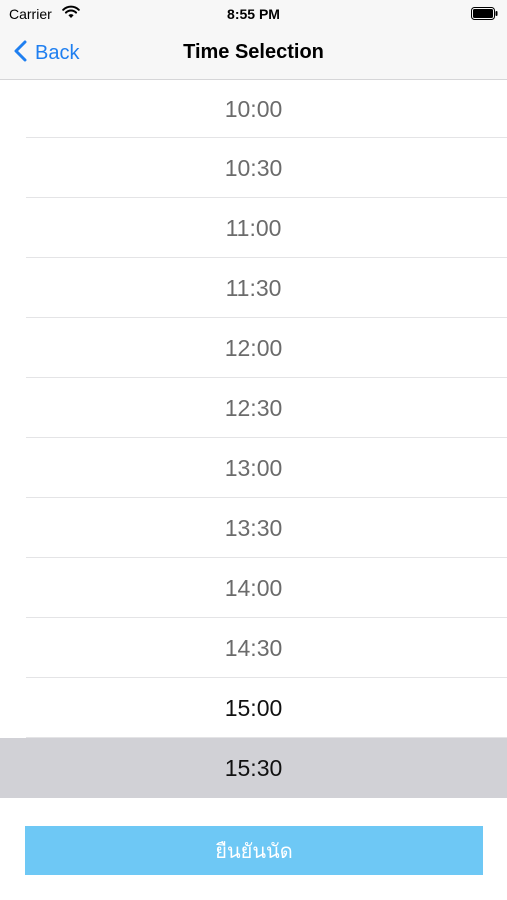  Describe the element at coordinates (484, 16) in the screenshot. I see `battery-icon` at that location.